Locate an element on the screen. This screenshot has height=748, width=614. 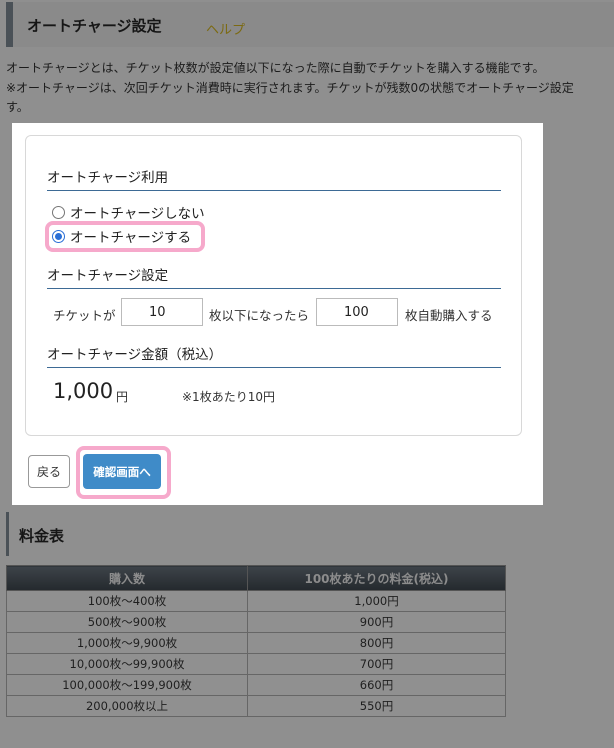
table-cell: 1,000枚～9,900枚 is located at coordinates (127, 643).